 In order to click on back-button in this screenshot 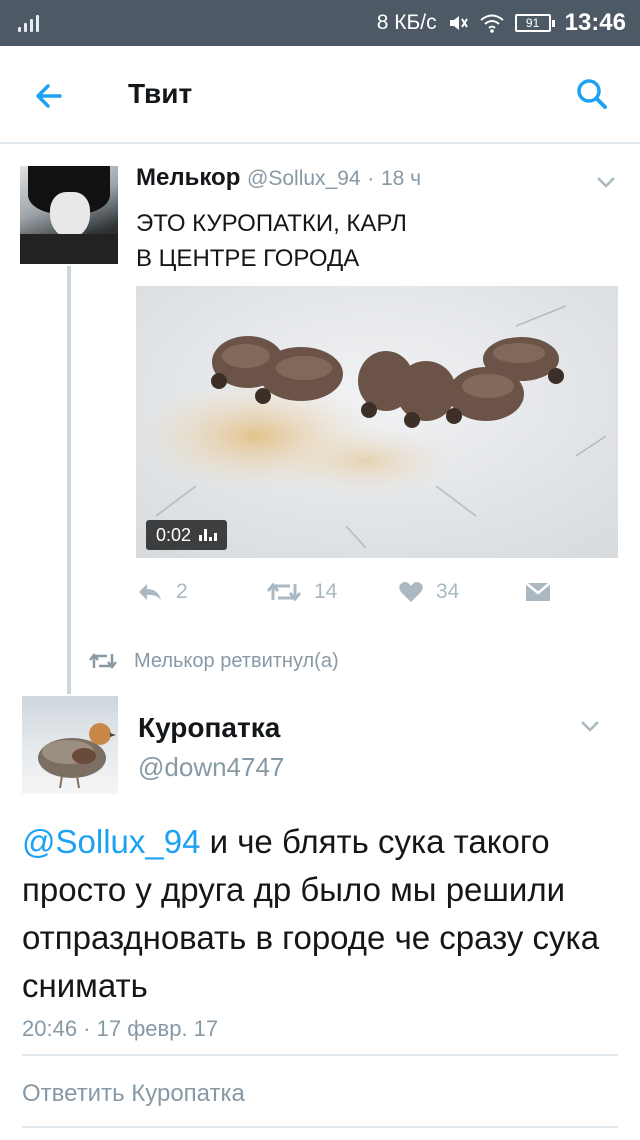, I will do `click(50, 96)`.